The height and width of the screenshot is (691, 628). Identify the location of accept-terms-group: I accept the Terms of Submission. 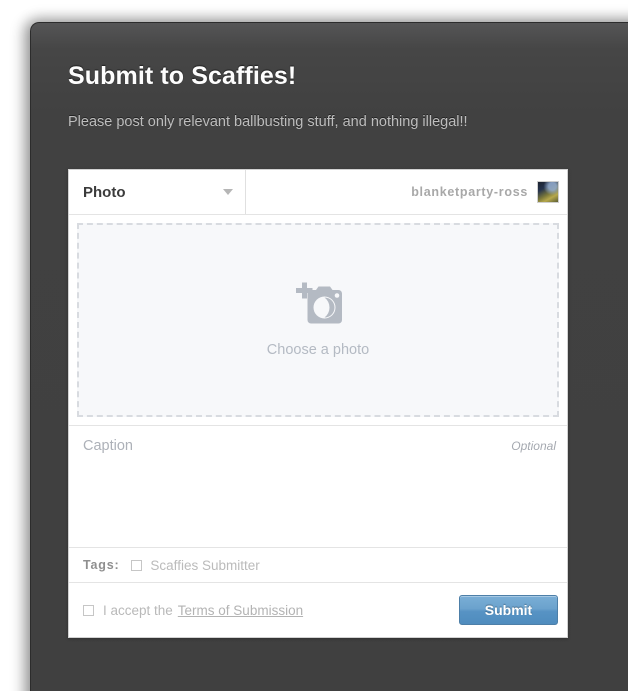
(193, 610).